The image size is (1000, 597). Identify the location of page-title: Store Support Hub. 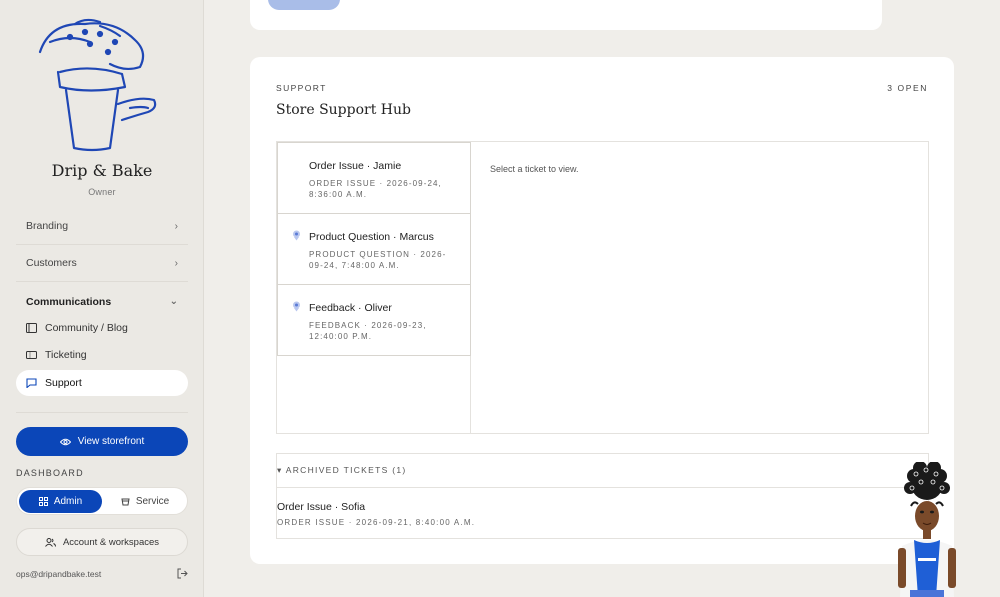
(343, 110).